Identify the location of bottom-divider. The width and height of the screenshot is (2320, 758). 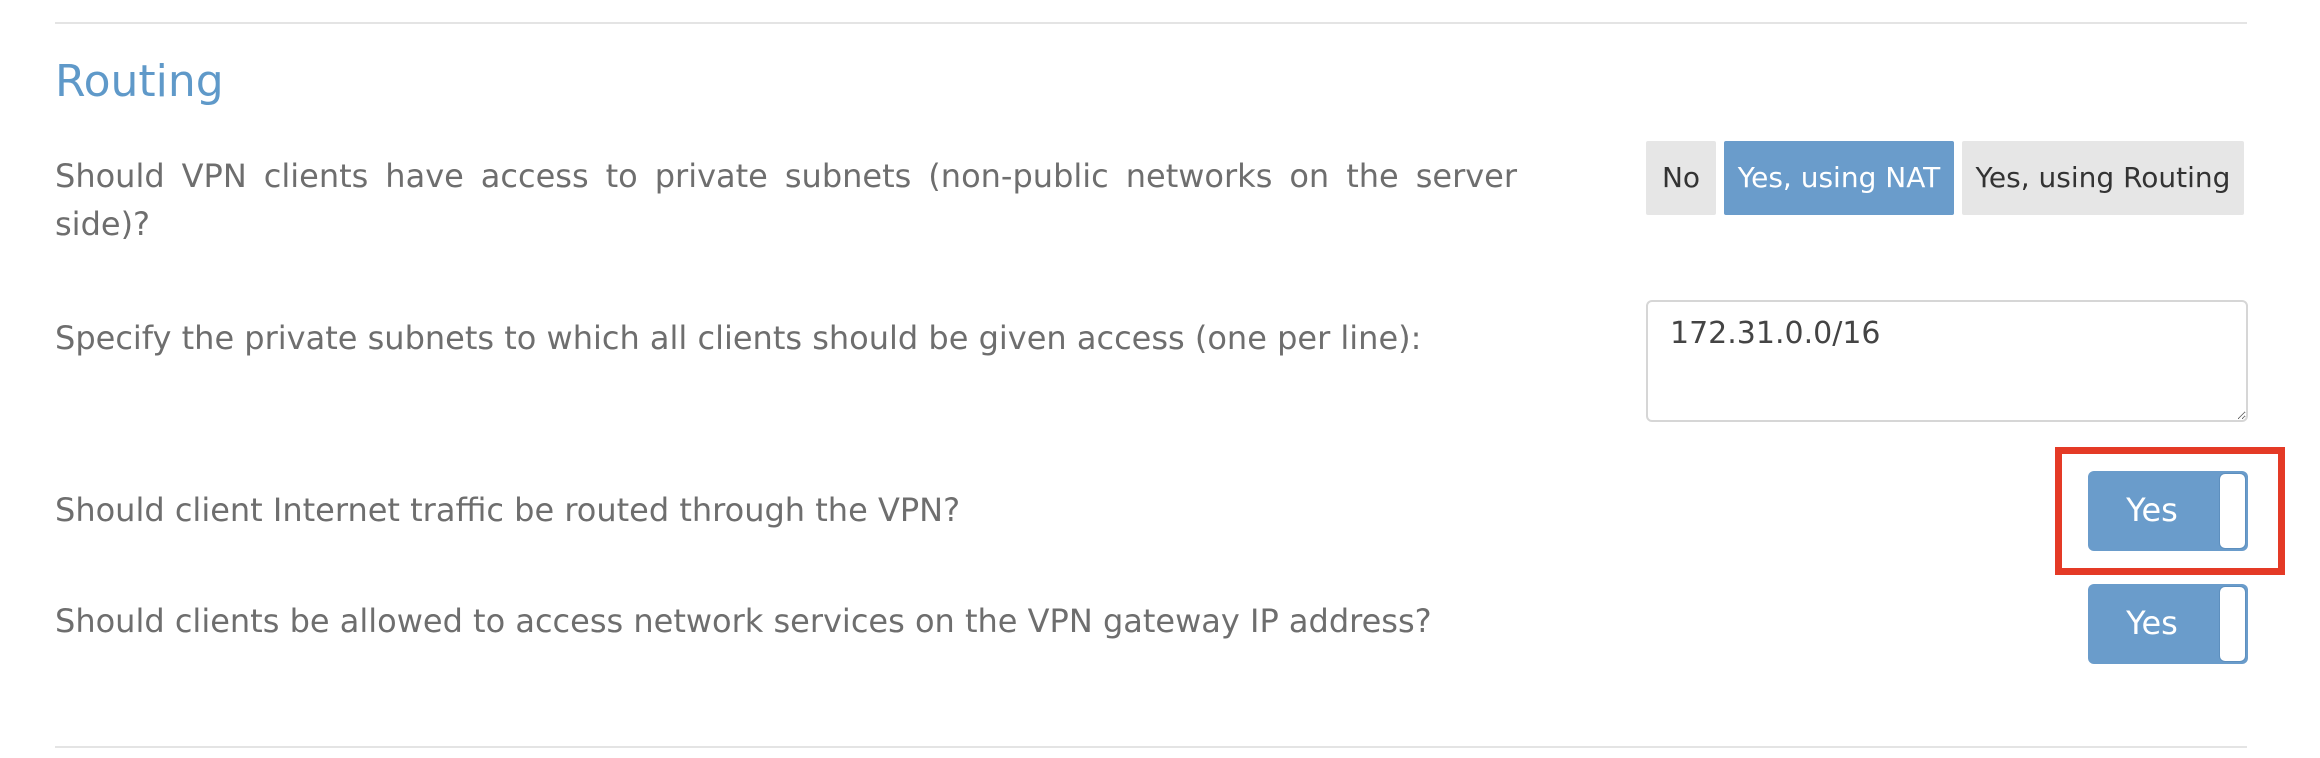
(1151, 747).